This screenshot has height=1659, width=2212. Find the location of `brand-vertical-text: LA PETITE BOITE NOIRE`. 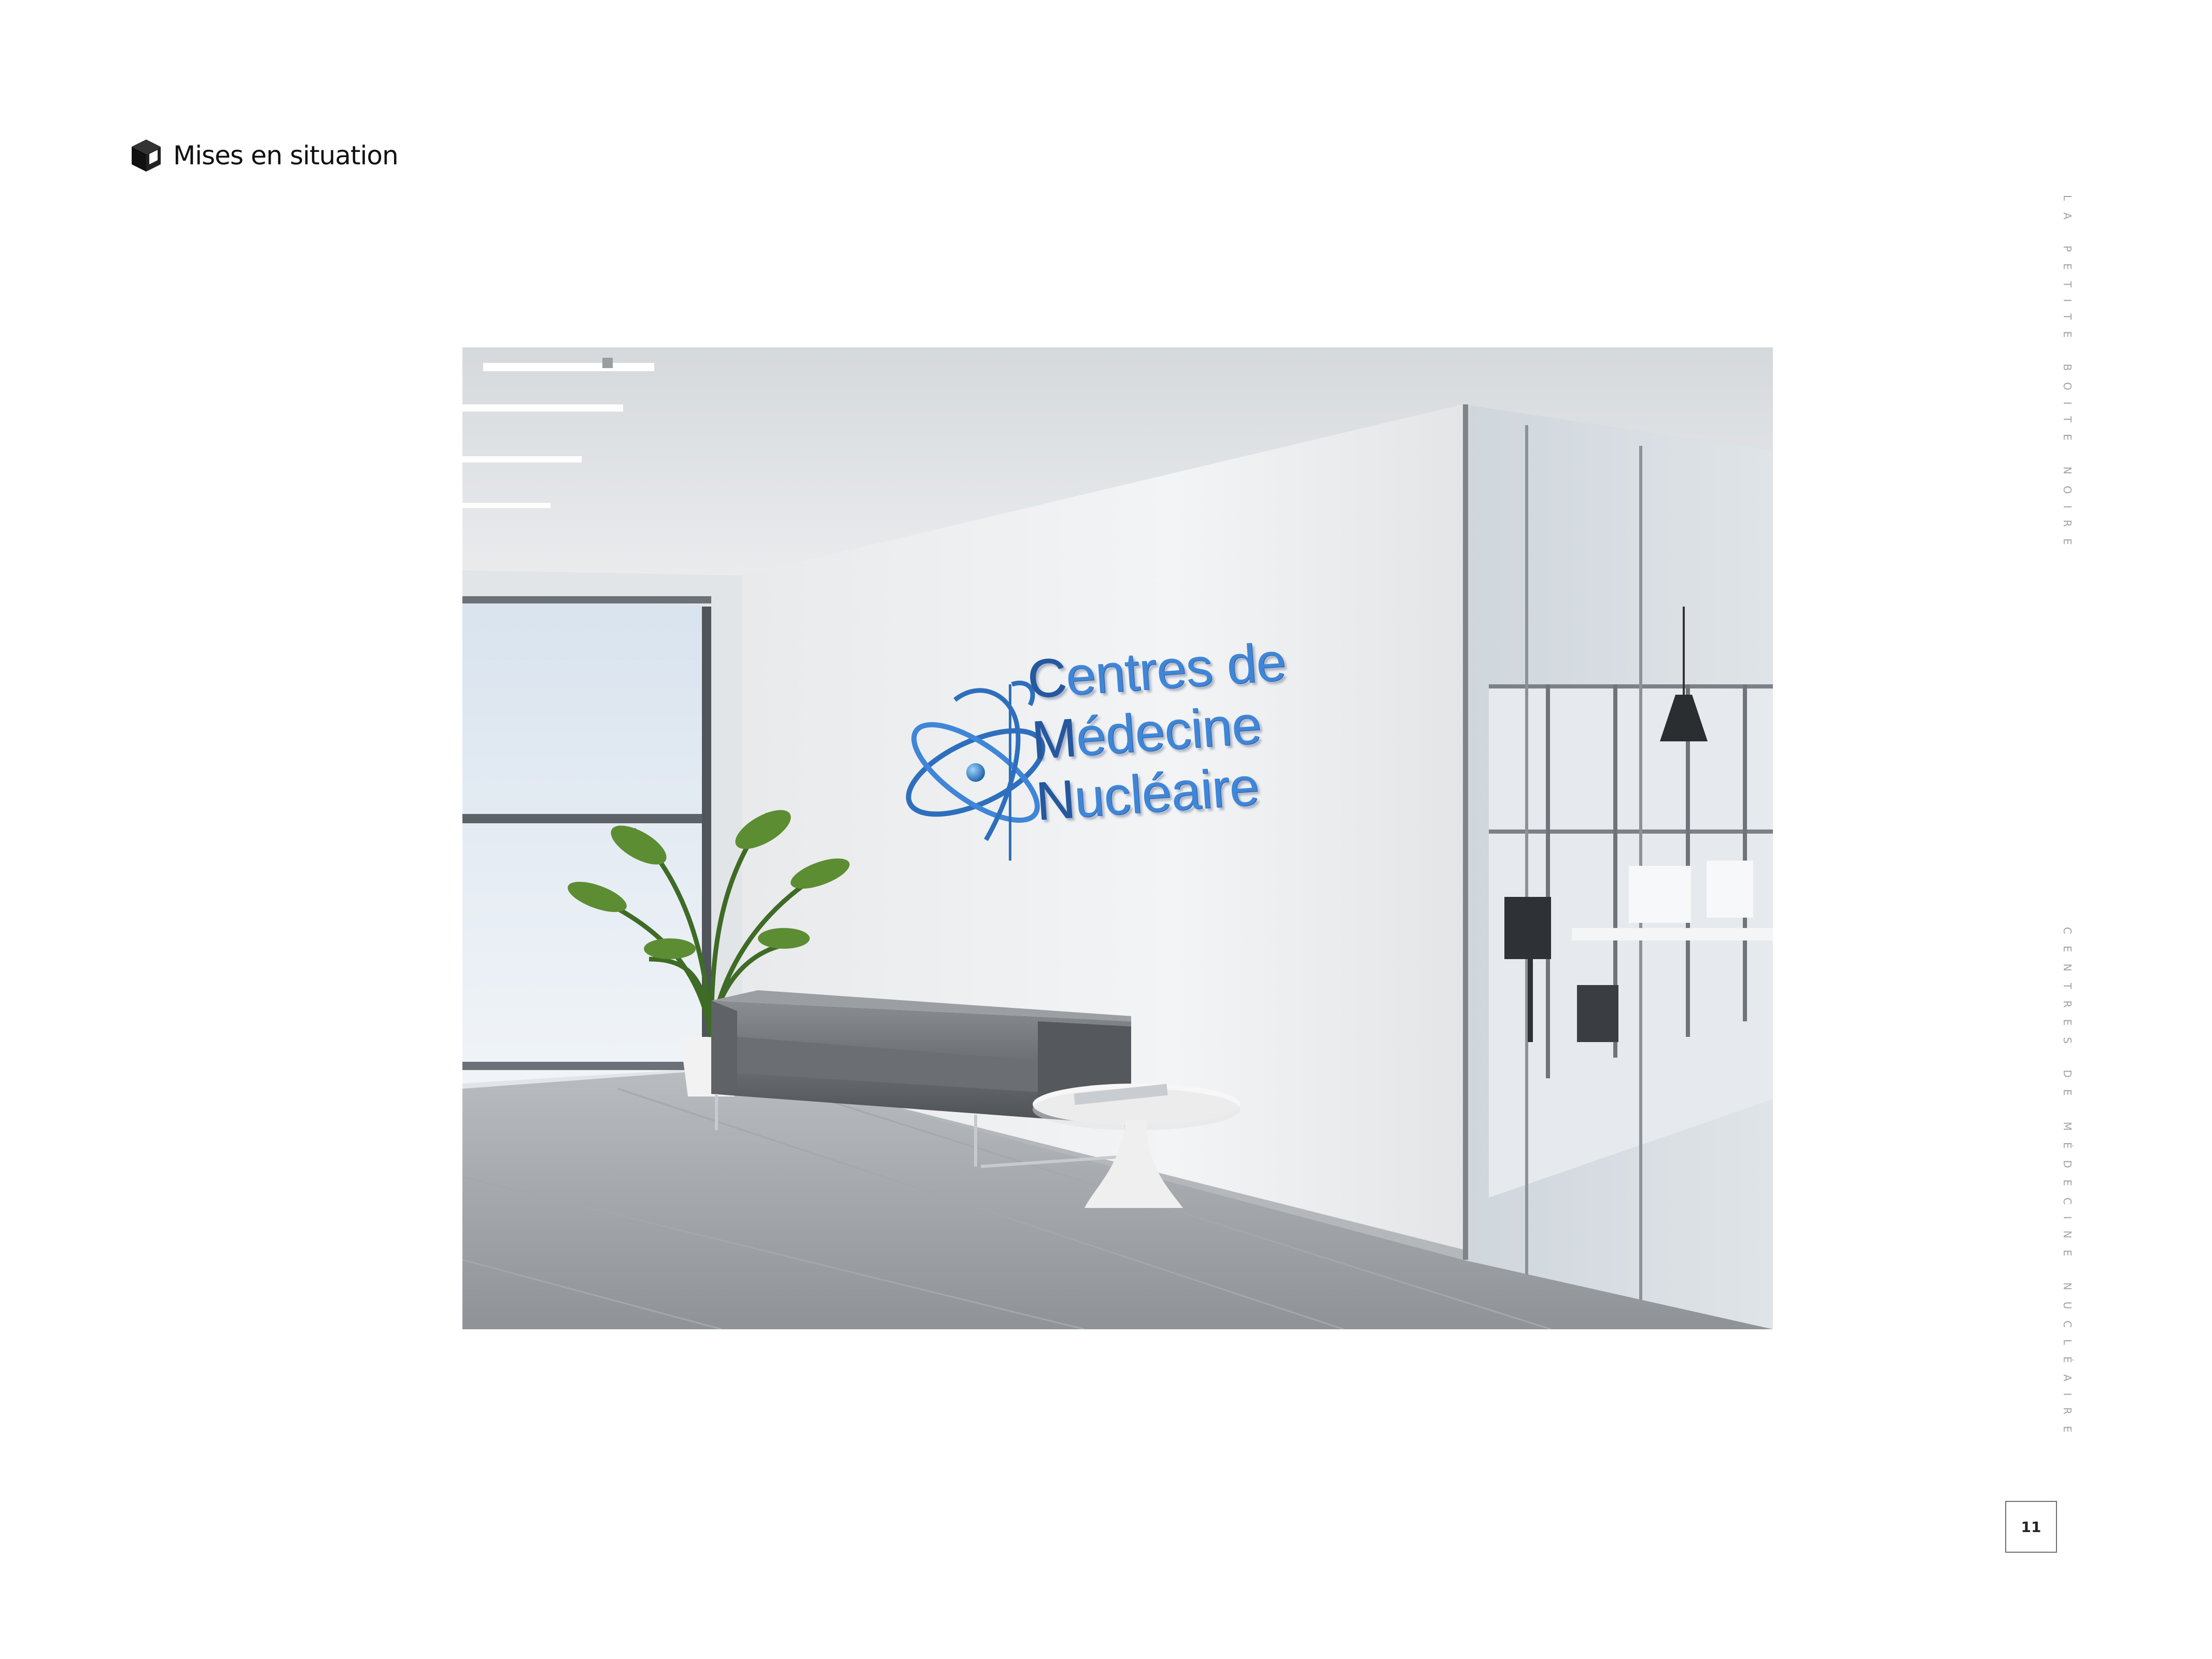

brand-vertical-text: LA PETITE BOITE NOIRE is located at coordinates (2067, 376).